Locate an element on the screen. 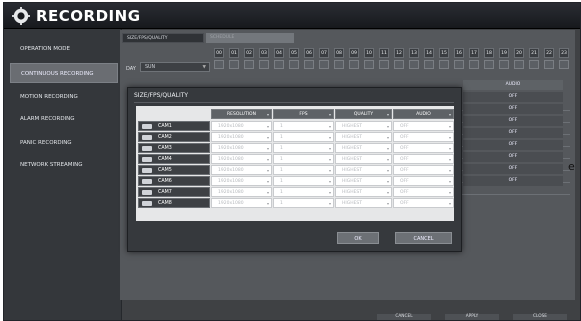 Image resolution: width=581 pixels, height=321 pixels. header-fps: FPS ▾ is located at coordinates (303, 114).